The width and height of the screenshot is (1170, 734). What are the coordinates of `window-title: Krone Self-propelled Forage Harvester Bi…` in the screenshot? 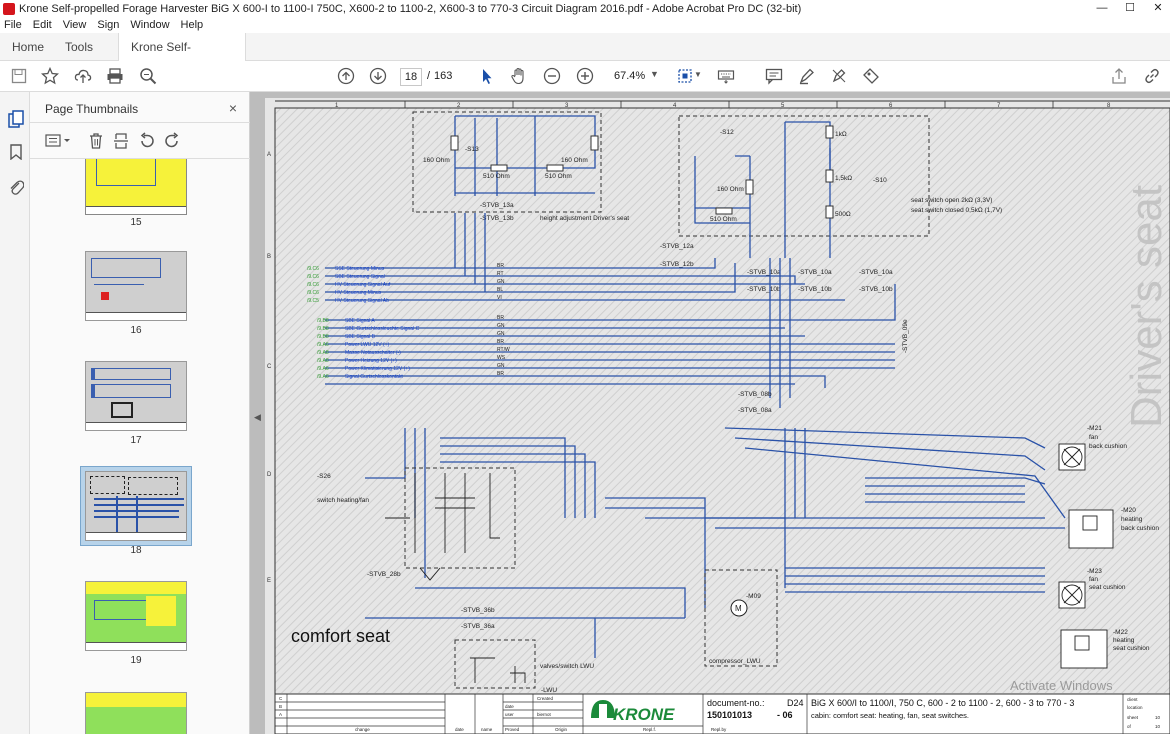 It's located at (410, 8).